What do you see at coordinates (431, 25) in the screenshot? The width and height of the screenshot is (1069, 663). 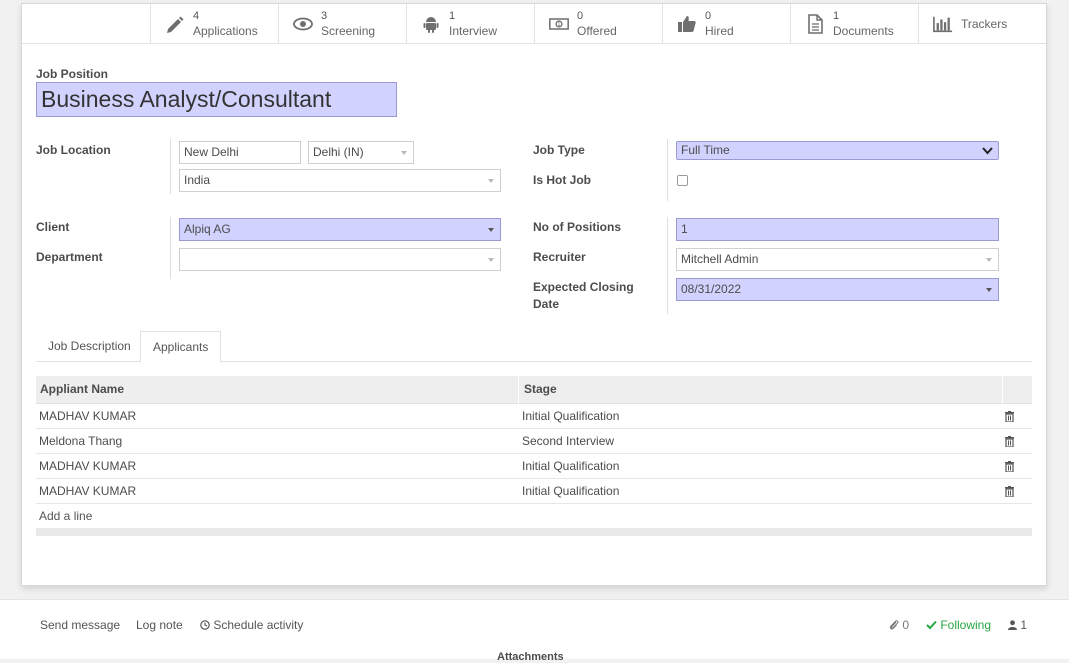 I see `android-icon` at bounding box center [431, 25].